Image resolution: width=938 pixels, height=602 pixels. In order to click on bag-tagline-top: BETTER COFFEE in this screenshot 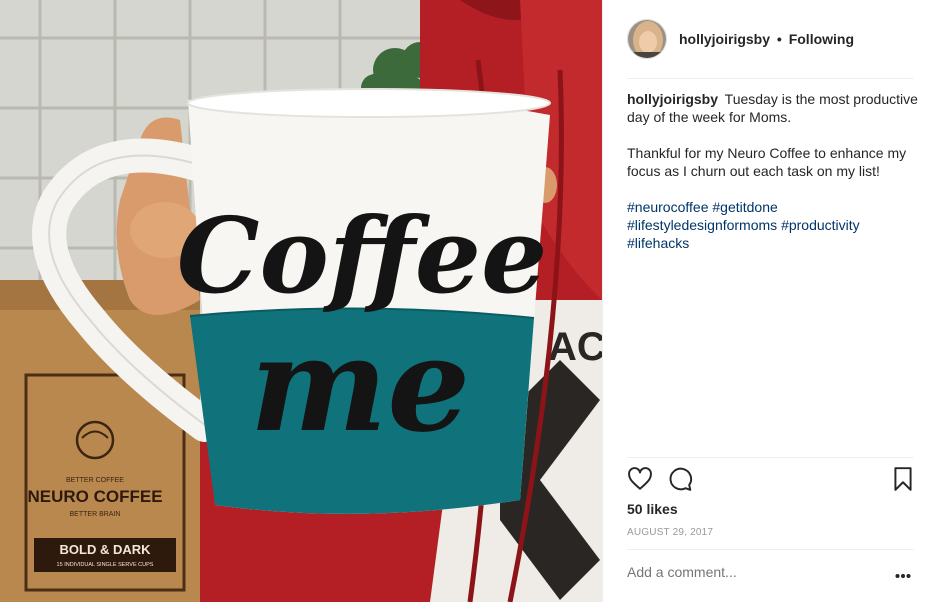, I will do `click(95, 480)`.